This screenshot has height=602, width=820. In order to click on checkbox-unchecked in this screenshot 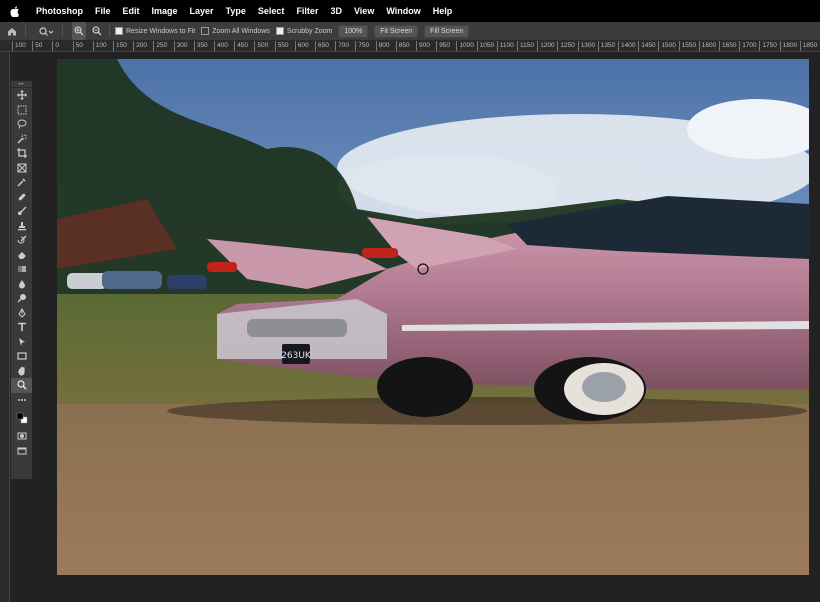, I will do `click(205, 31)`.